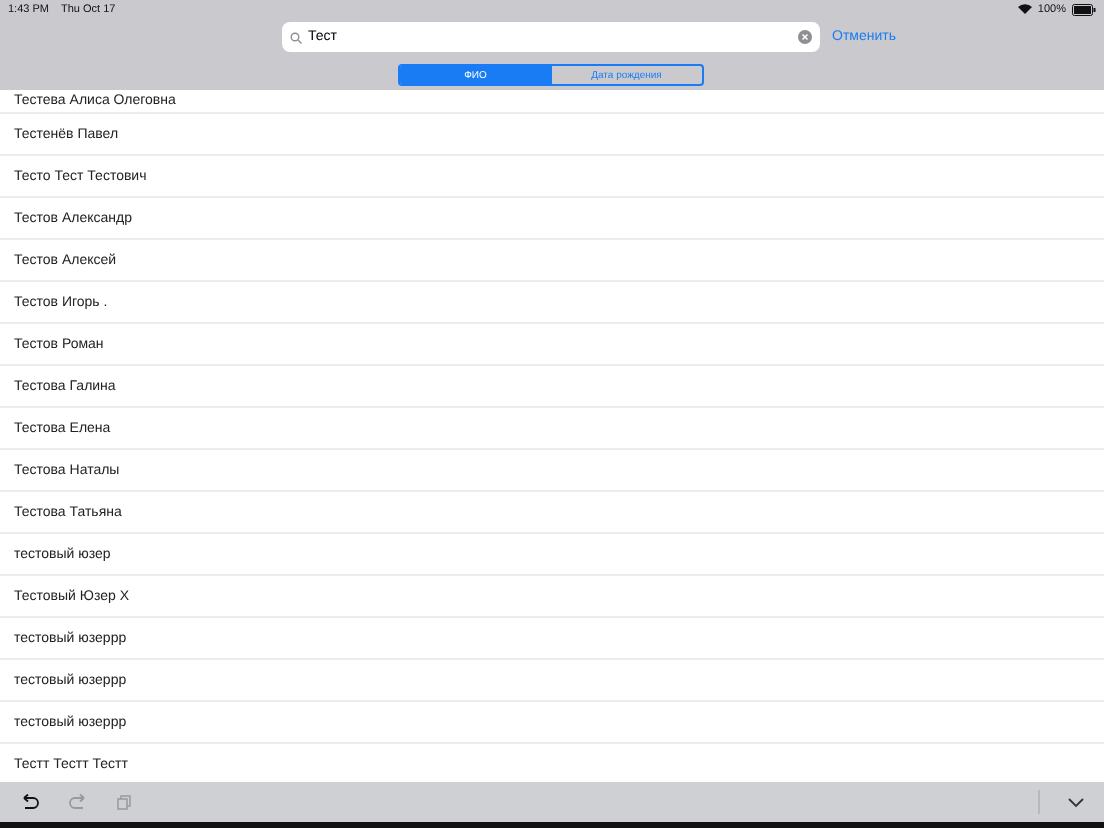 This screenshot has height=828, width=1104. I want to click on redo-icon, so click(78, 802).